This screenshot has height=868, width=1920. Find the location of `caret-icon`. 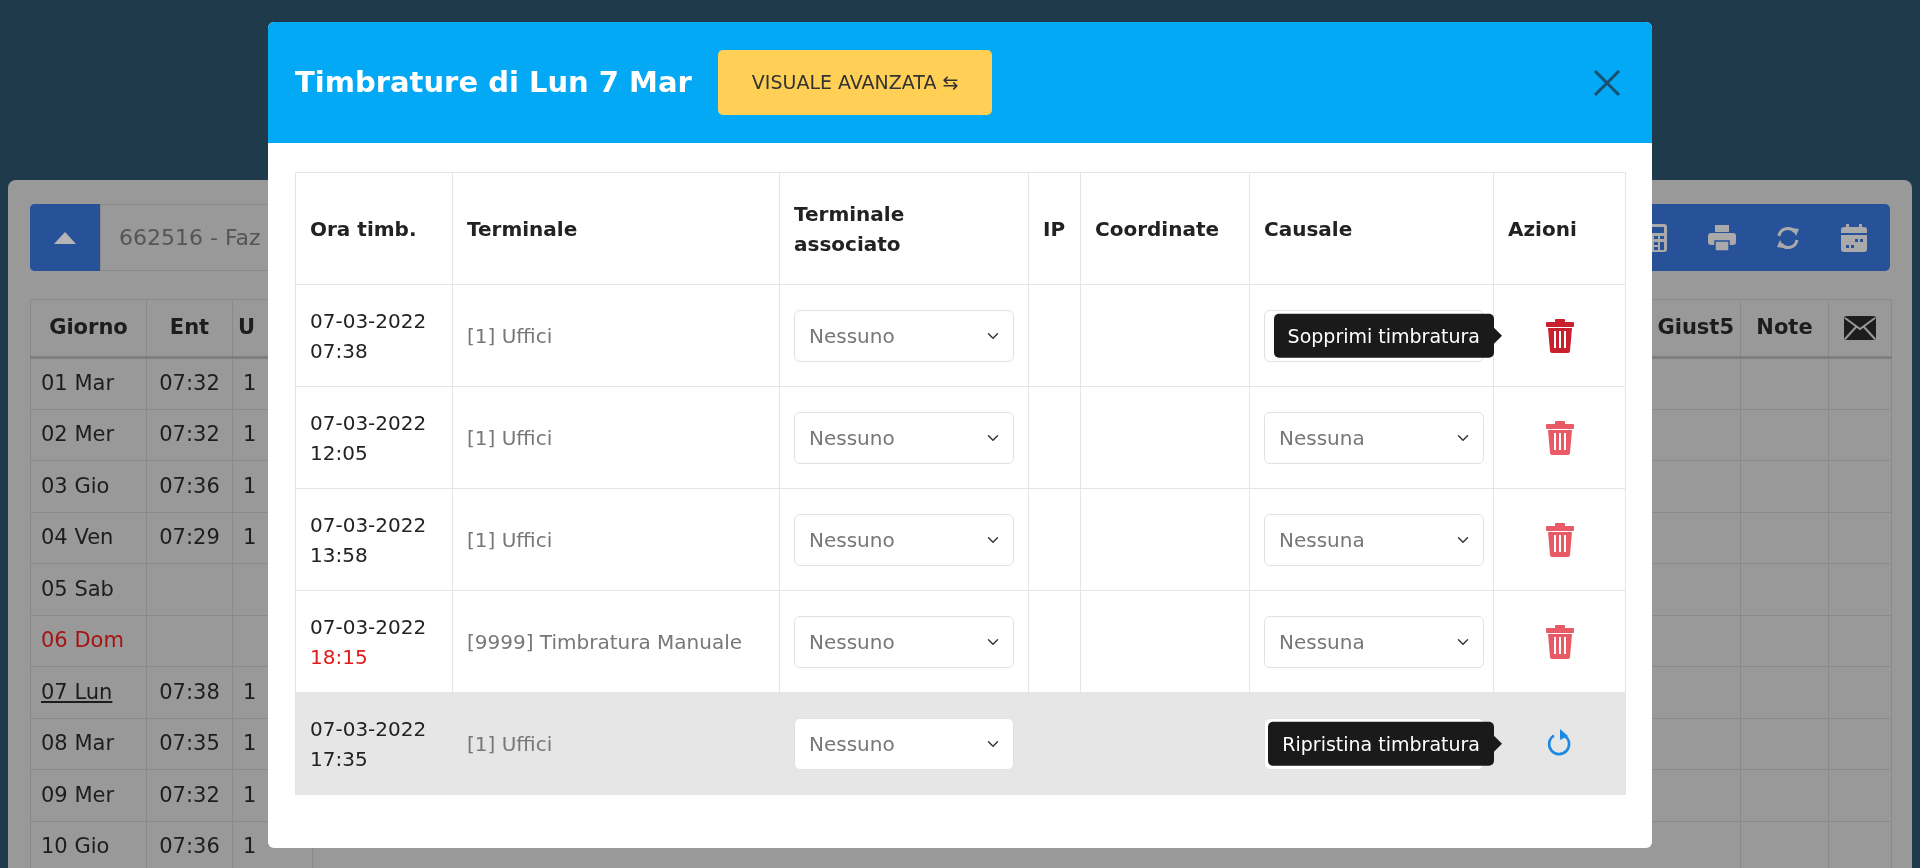

caret-icon is located at coordinates (65, 237).